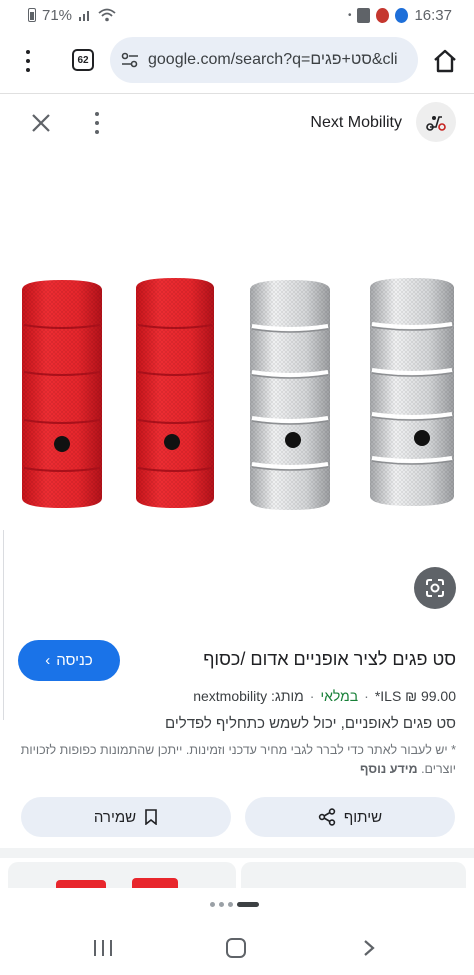 The height and width of the screenshot is (975, 474). Describe the element at coordinates (130, 60) in the screenshot. I see `site-settings-icon` at that location.